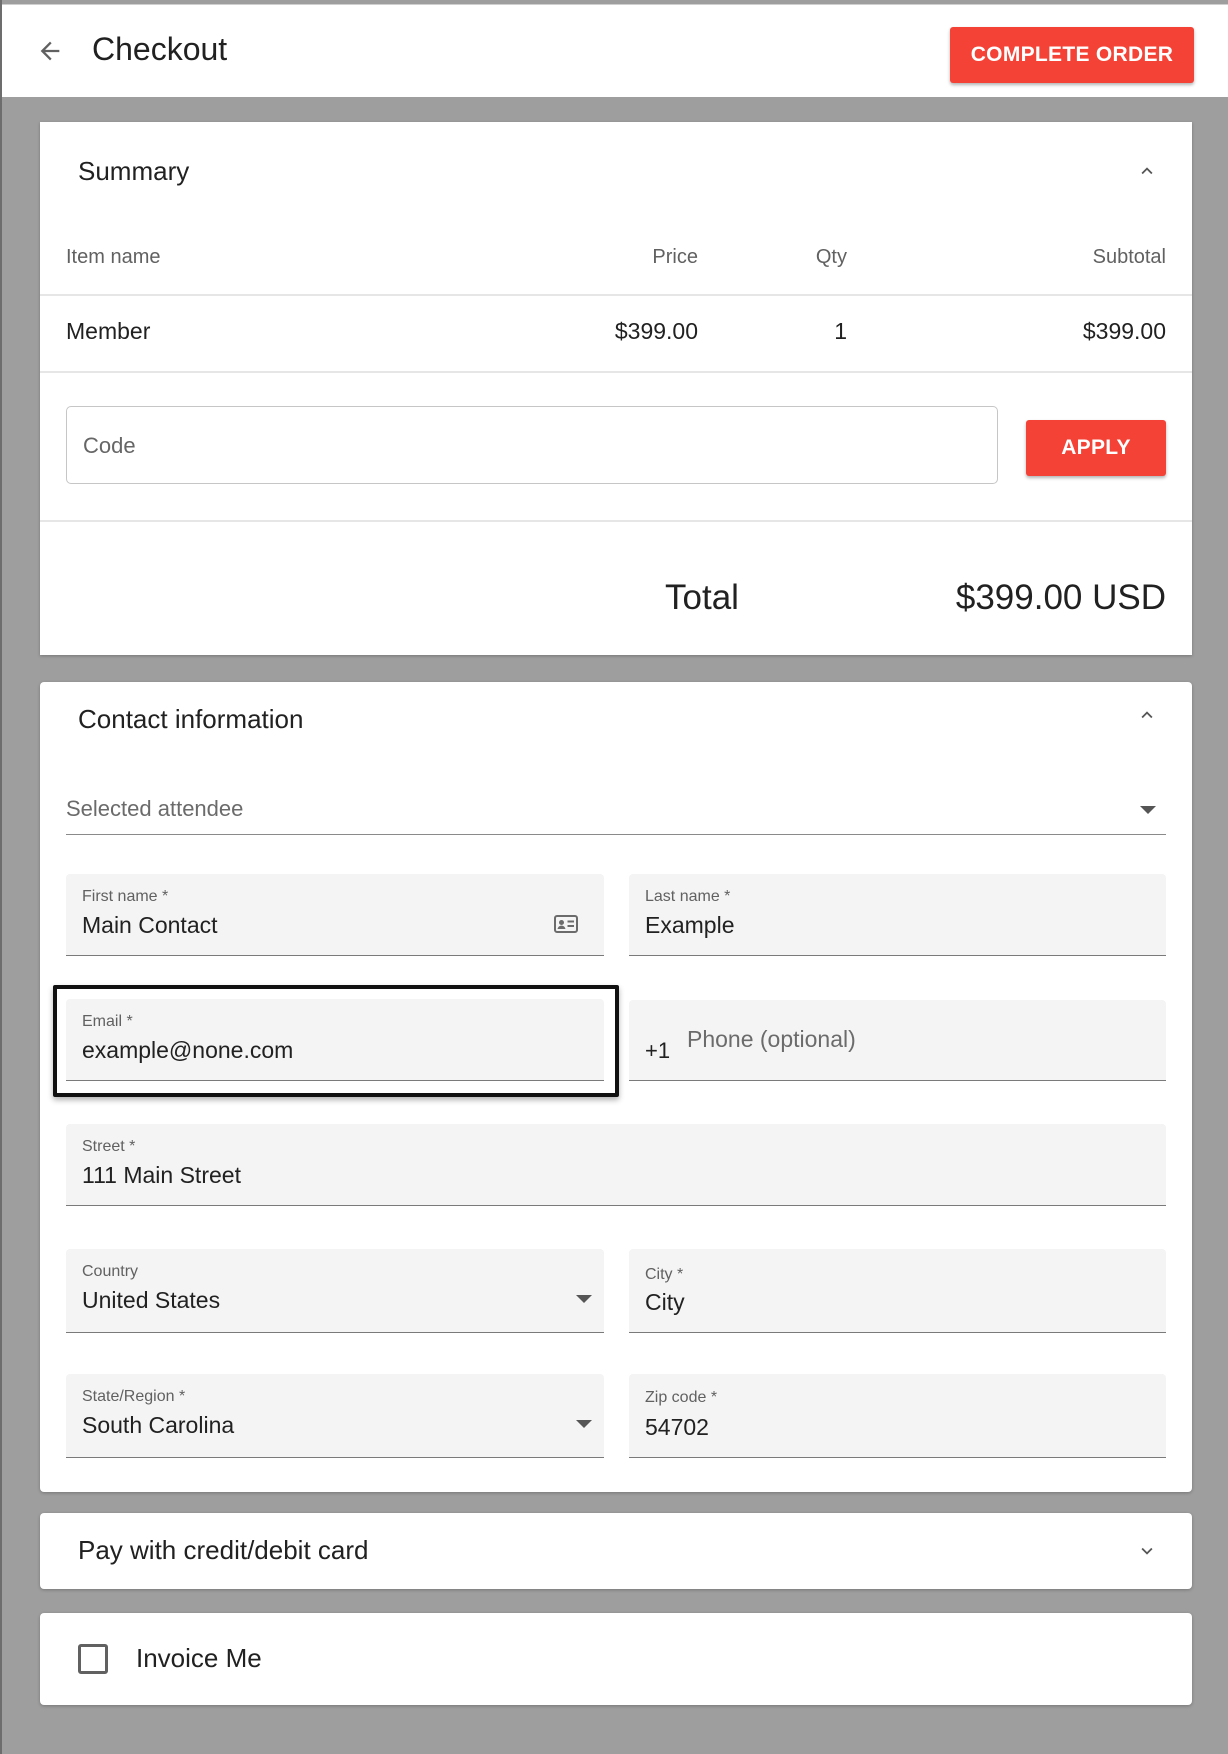 The width and height of the screenshot is (1228, 1754). I want to click on column-header-price: Price, so click(675, 257).